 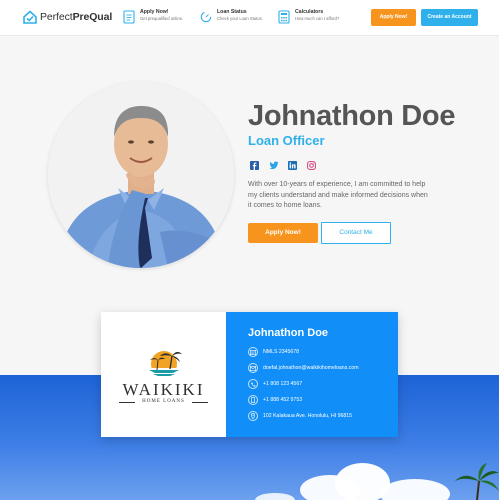 What do you see at coordinates (253, 400) in the screenshot?
I see `mobile-phone-icon` at bounding box center [253, 400].